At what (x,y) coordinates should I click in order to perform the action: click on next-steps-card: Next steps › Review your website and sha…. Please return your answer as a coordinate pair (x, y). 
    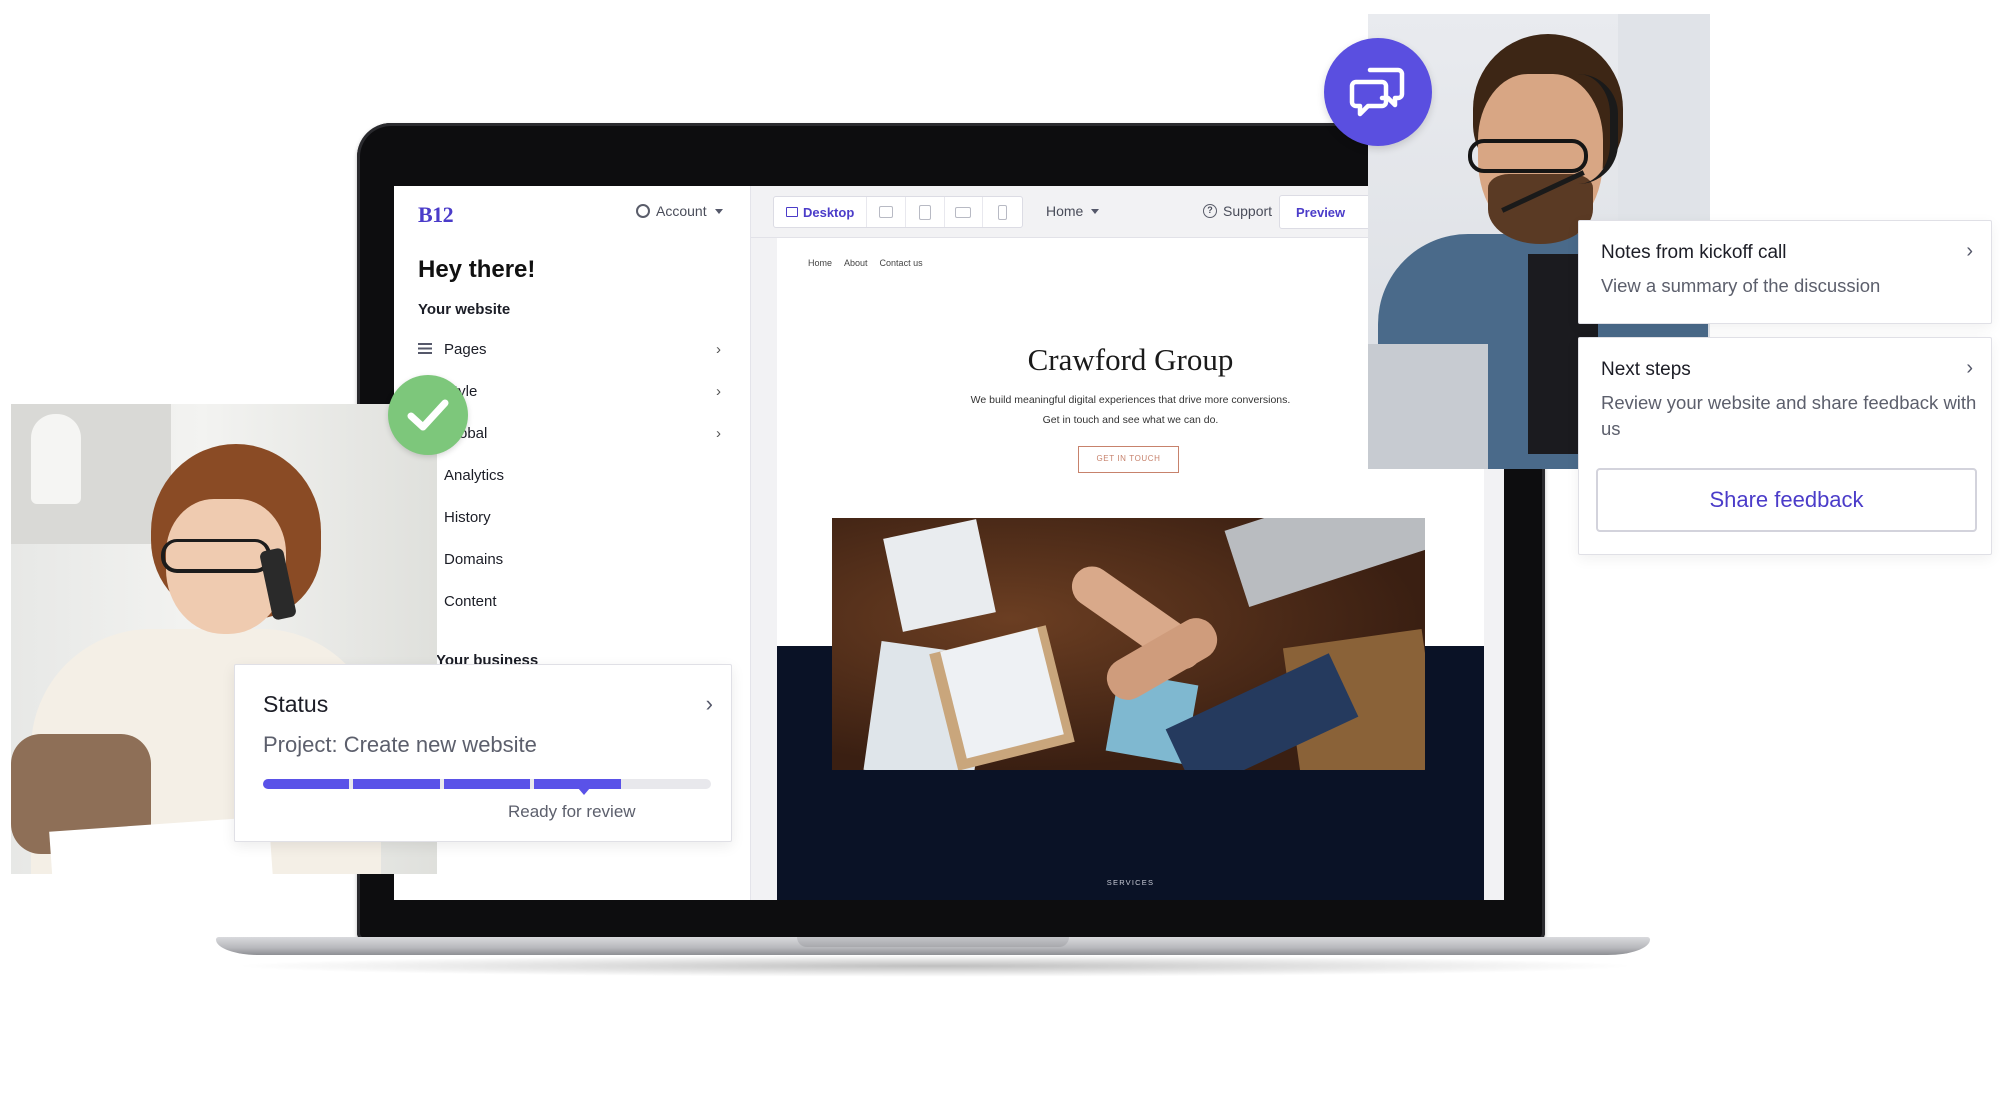
    Looking at the image, I should click on (1785, 446).